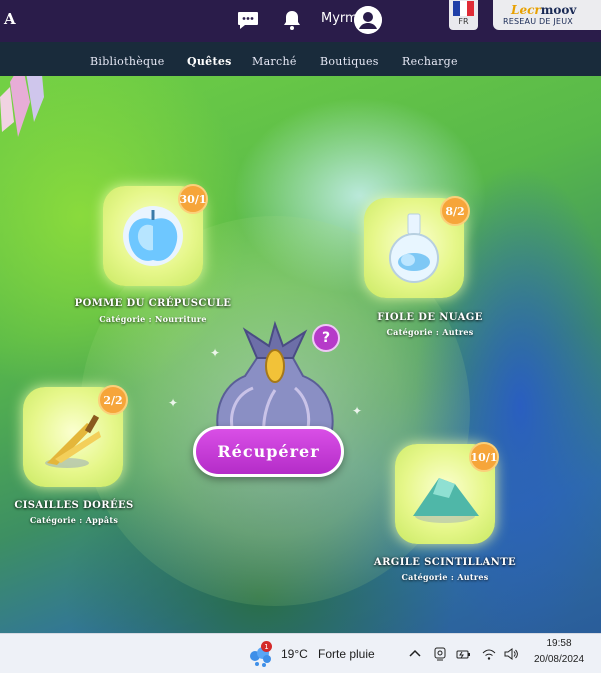 The width and height of the screenshot is (601, 673). What do you see at coordinates (463, 8) in the screenshot?
I see `france-flag-icon` at bounding box center [463, 8].